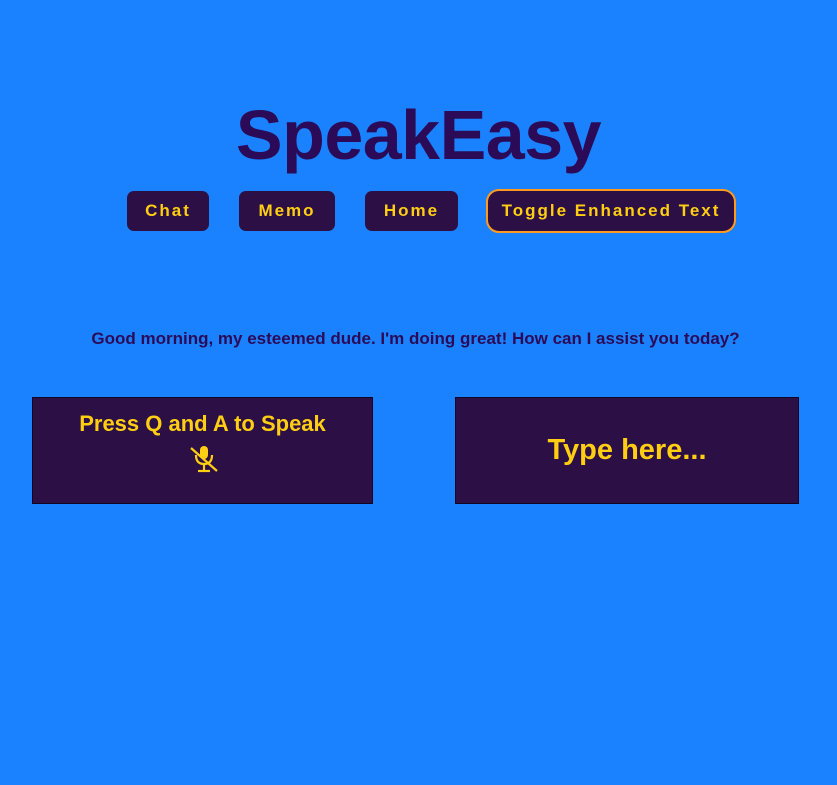  What do you see at coordinates (411, 211) in the screenshot?
I see `home-button: Home` at bounding box center [411, 211].